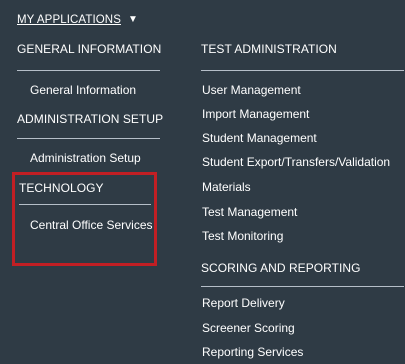 This screenshot has height=364, width=405. I want to click on menu-item-screener-scoring: Screener Scoring, so click(248, 328).